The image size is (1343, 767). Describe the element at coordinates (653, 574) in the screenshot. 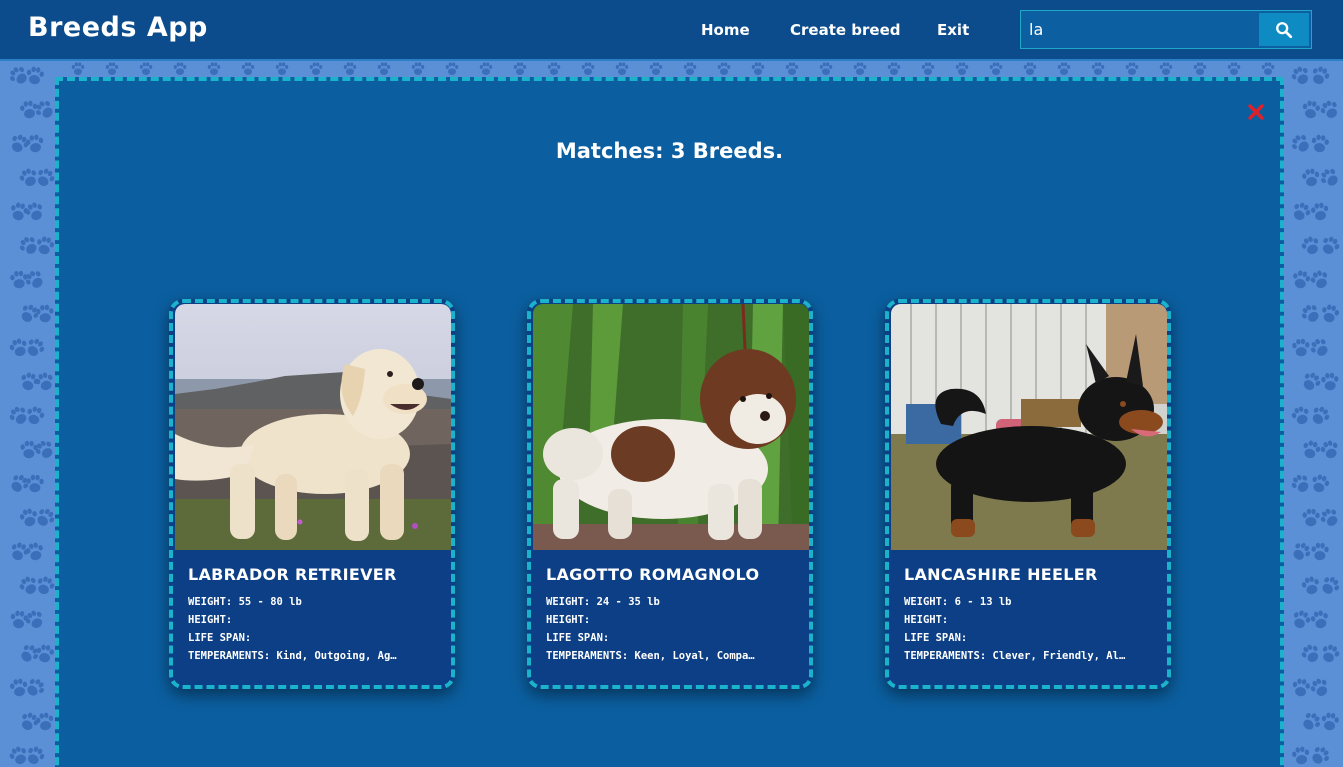

I see `breed-name: LAGOTTO ROMAGNOLO` at that location.